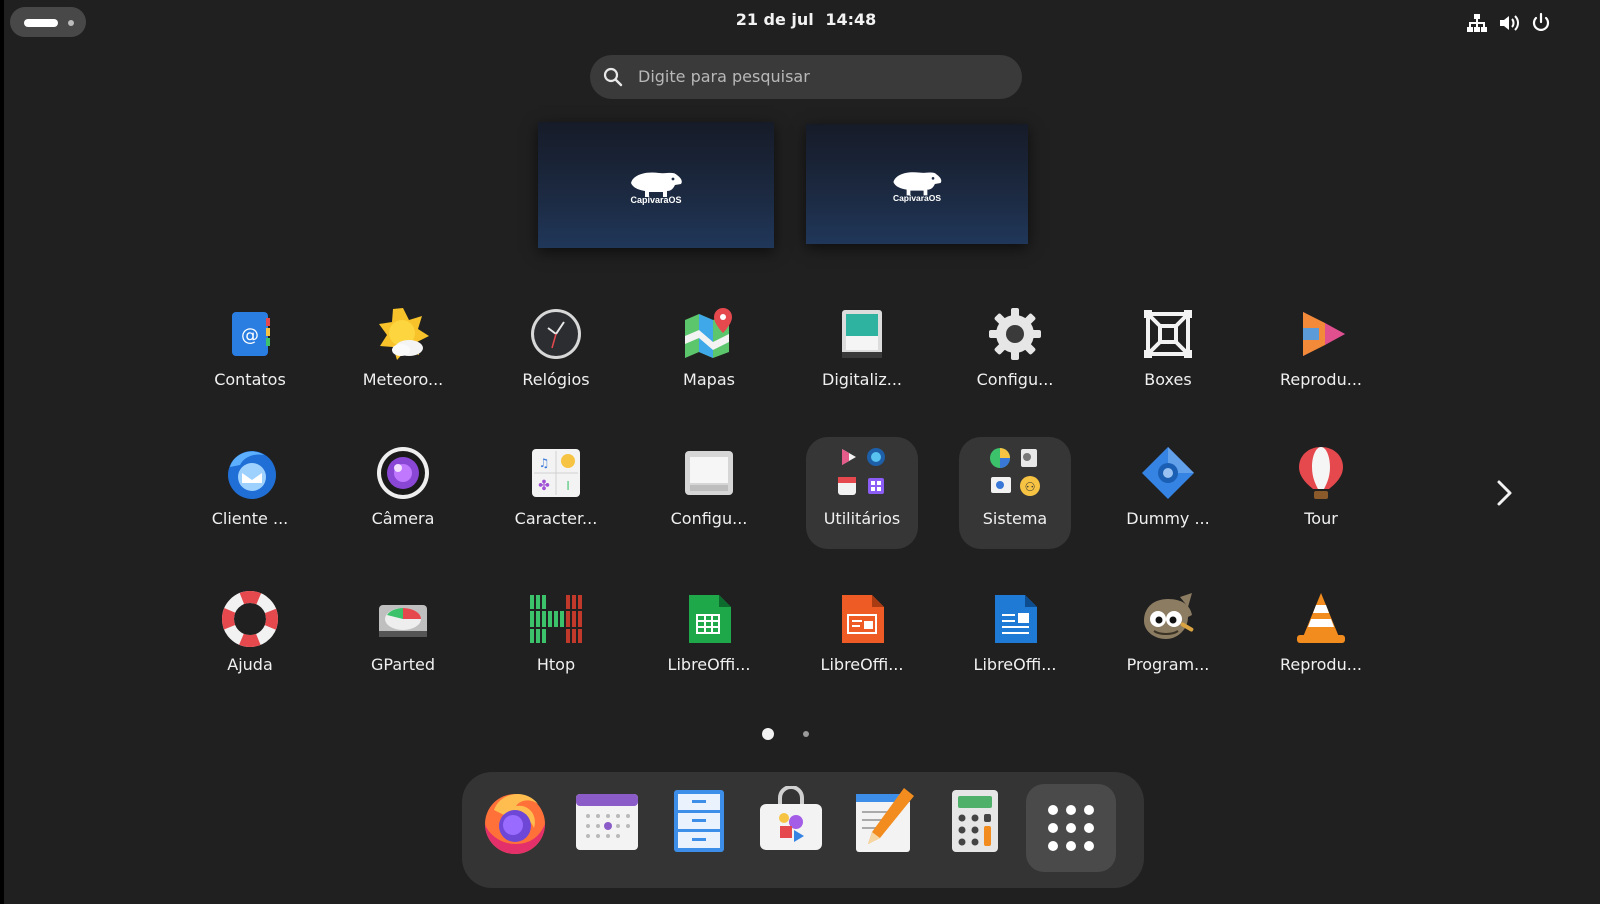 This screenshot has height=904, width=1600. I want to click on folder-sistema: ⚇ Sistema, so click(1015, 493).